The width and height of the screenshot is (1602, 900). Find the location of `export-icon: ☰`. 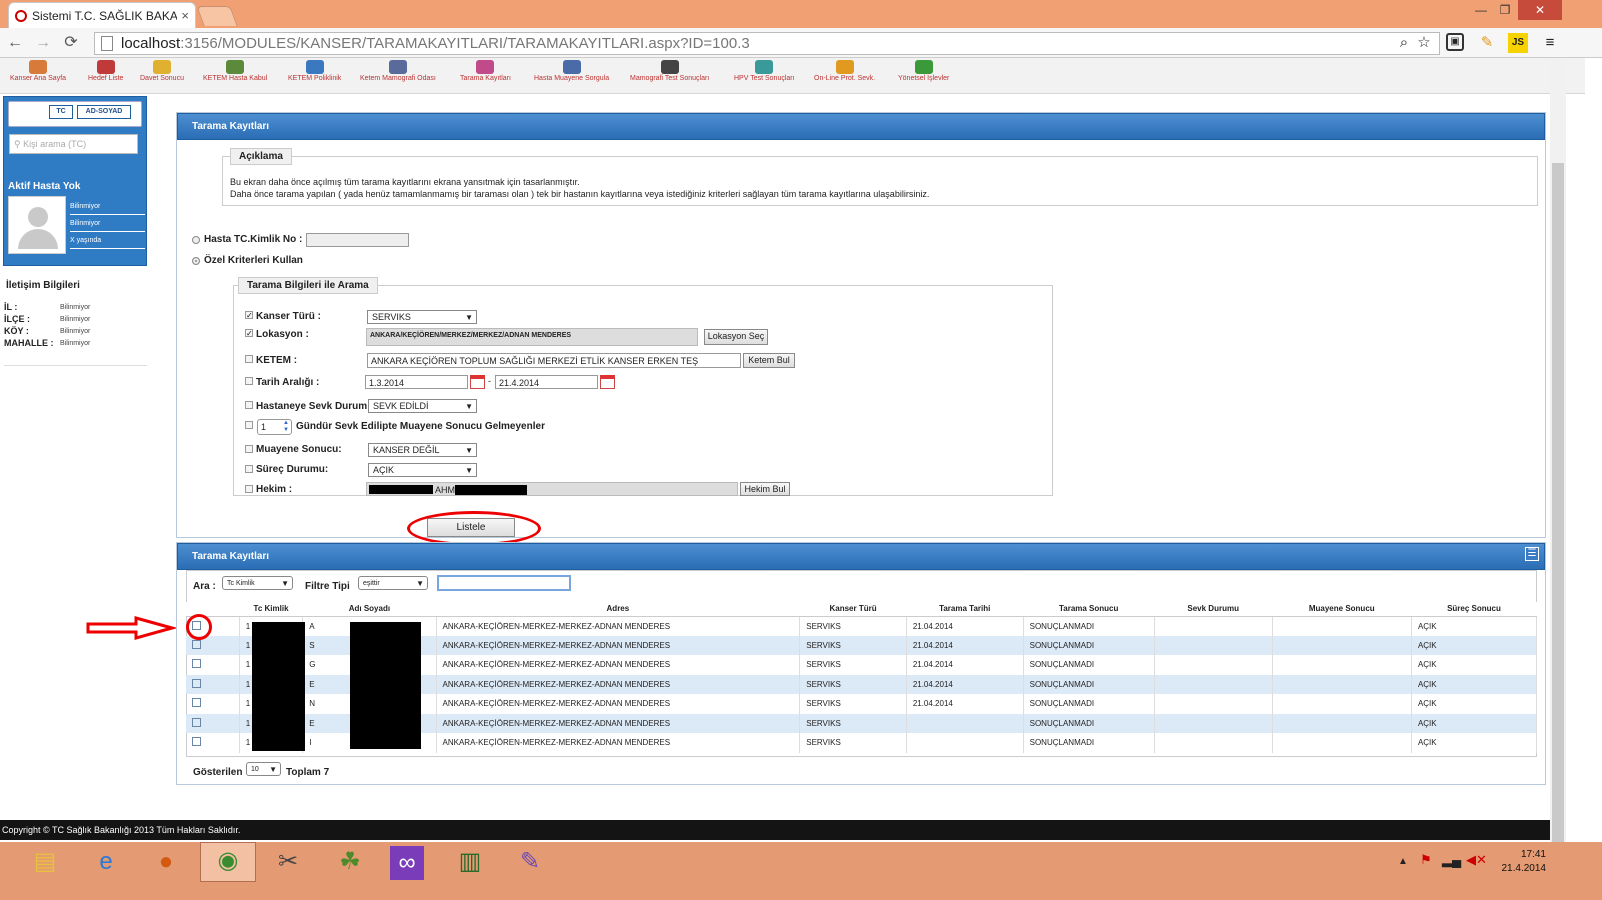

export-icon: ☰ is located at coordinates (1532, 554).